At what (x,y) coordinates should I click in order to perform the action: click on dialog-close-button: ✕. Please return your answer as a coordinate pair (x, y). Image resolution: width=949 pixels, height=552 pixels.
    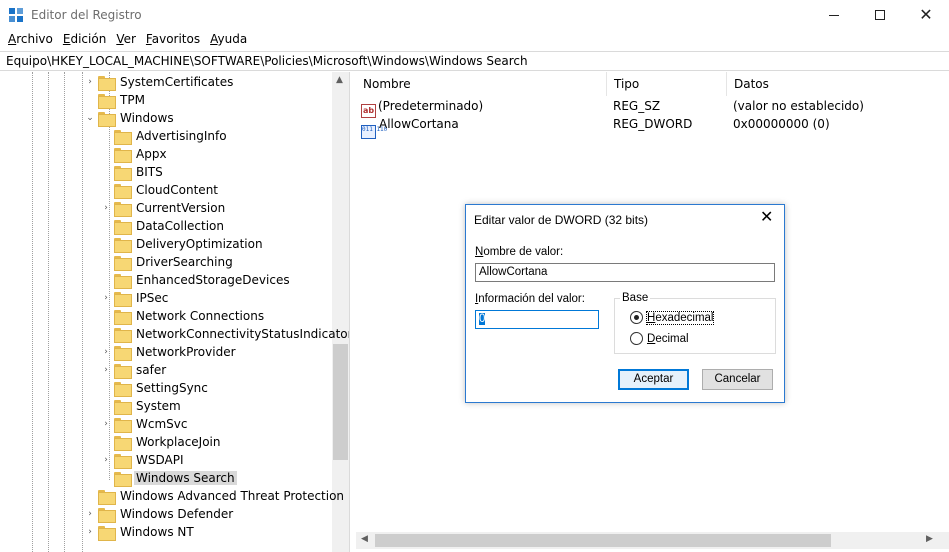
    Looking at the image, I should click on (766, 218).